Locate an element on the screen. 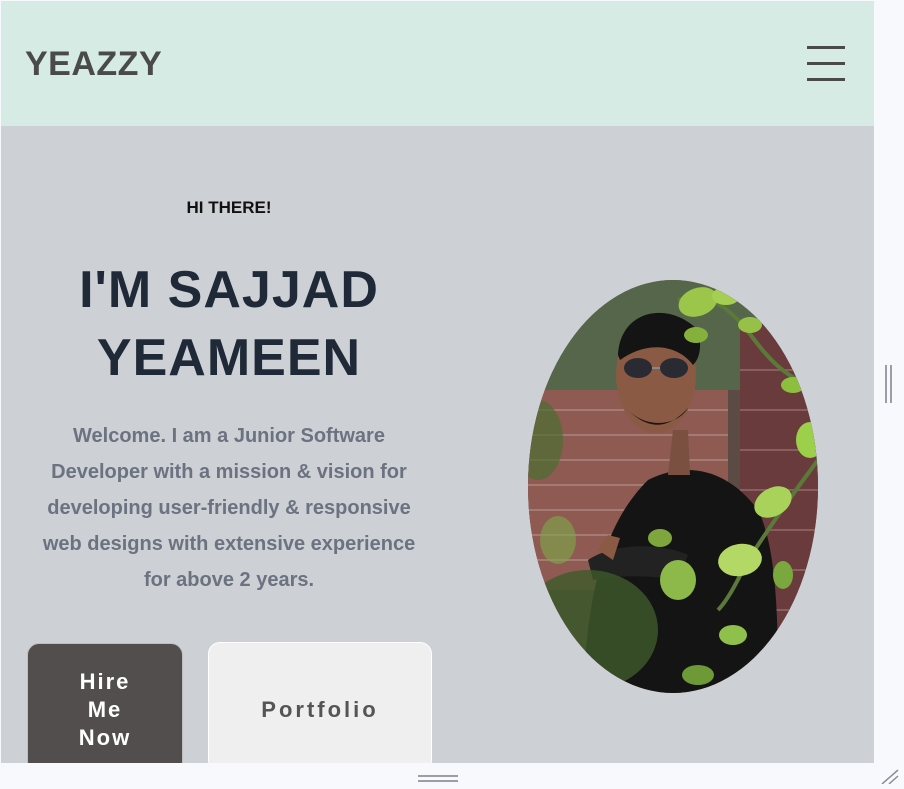 The width and height of the screenshot is (904, 789). portfolio-button: Portfolio is located at coordinates (320, 702).